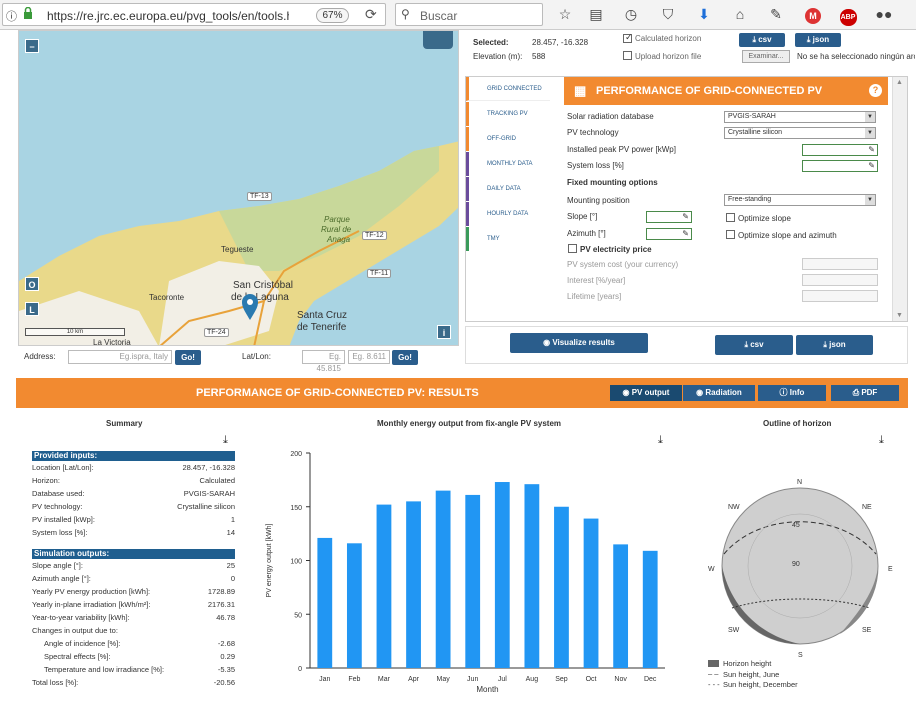 This screenshot has height=701, width=916. I want to click on system-loss-label: System loss [%], so click(595, 165).